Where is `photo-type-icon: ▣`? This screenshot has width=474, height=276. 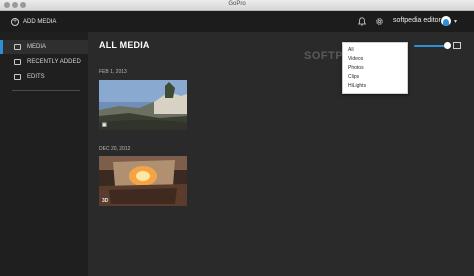 photo-type-icon: ▣ is located at coordinates (104, 125).